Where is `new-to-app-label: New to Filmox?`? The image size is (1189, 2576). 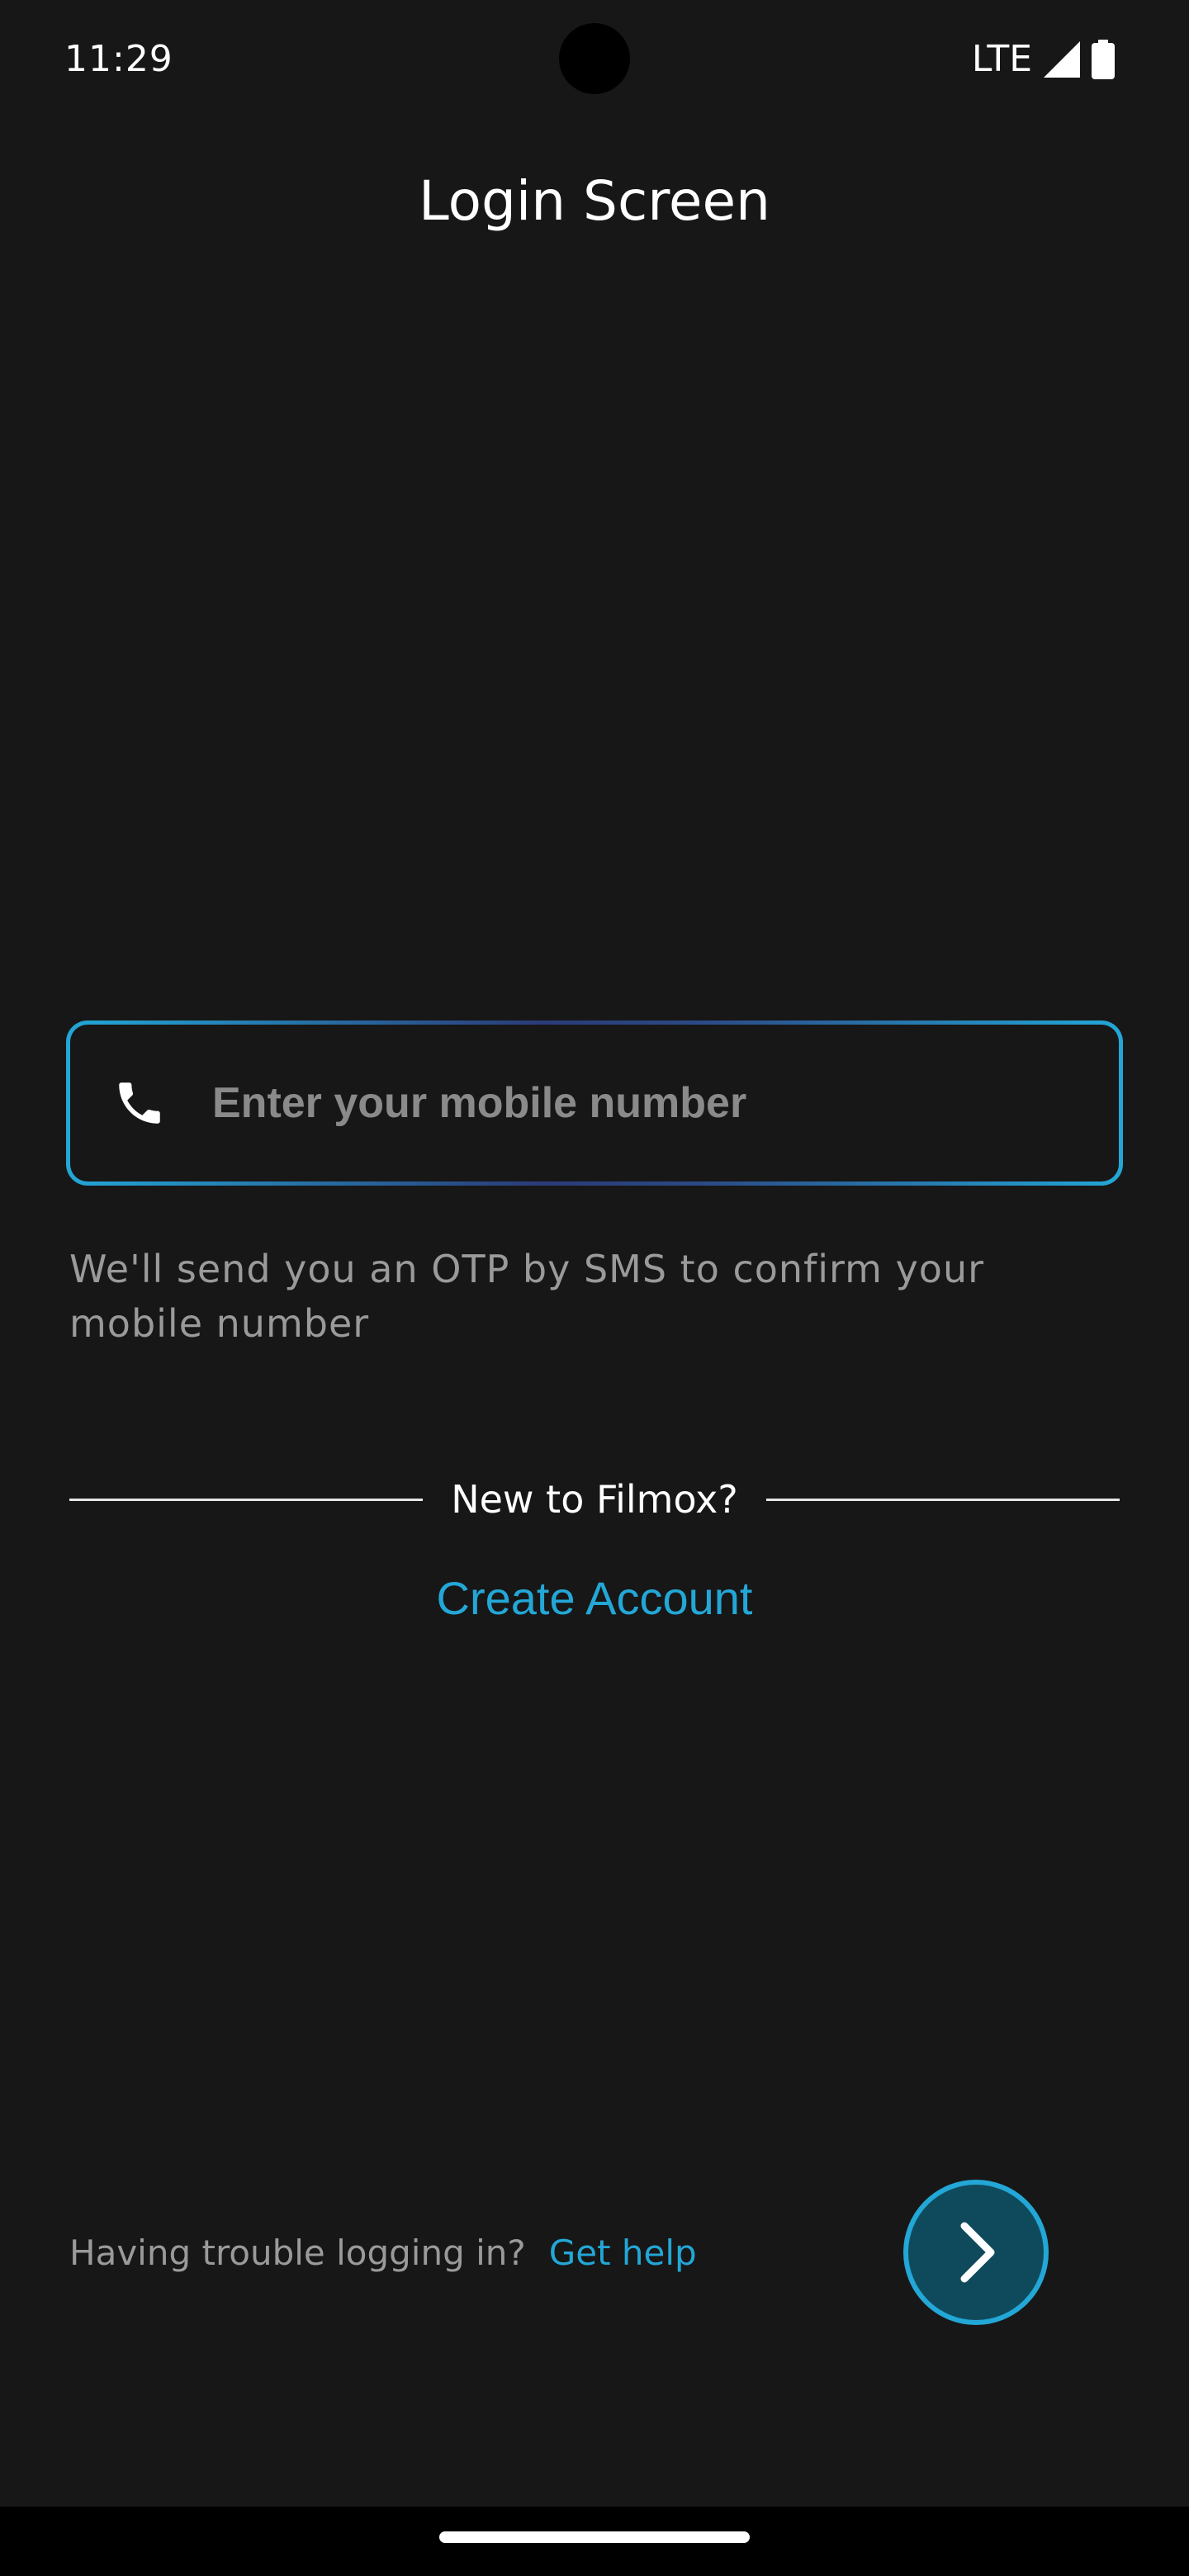
new-to-app-label: New to Filmox? is located at coordinates (594, 1499).